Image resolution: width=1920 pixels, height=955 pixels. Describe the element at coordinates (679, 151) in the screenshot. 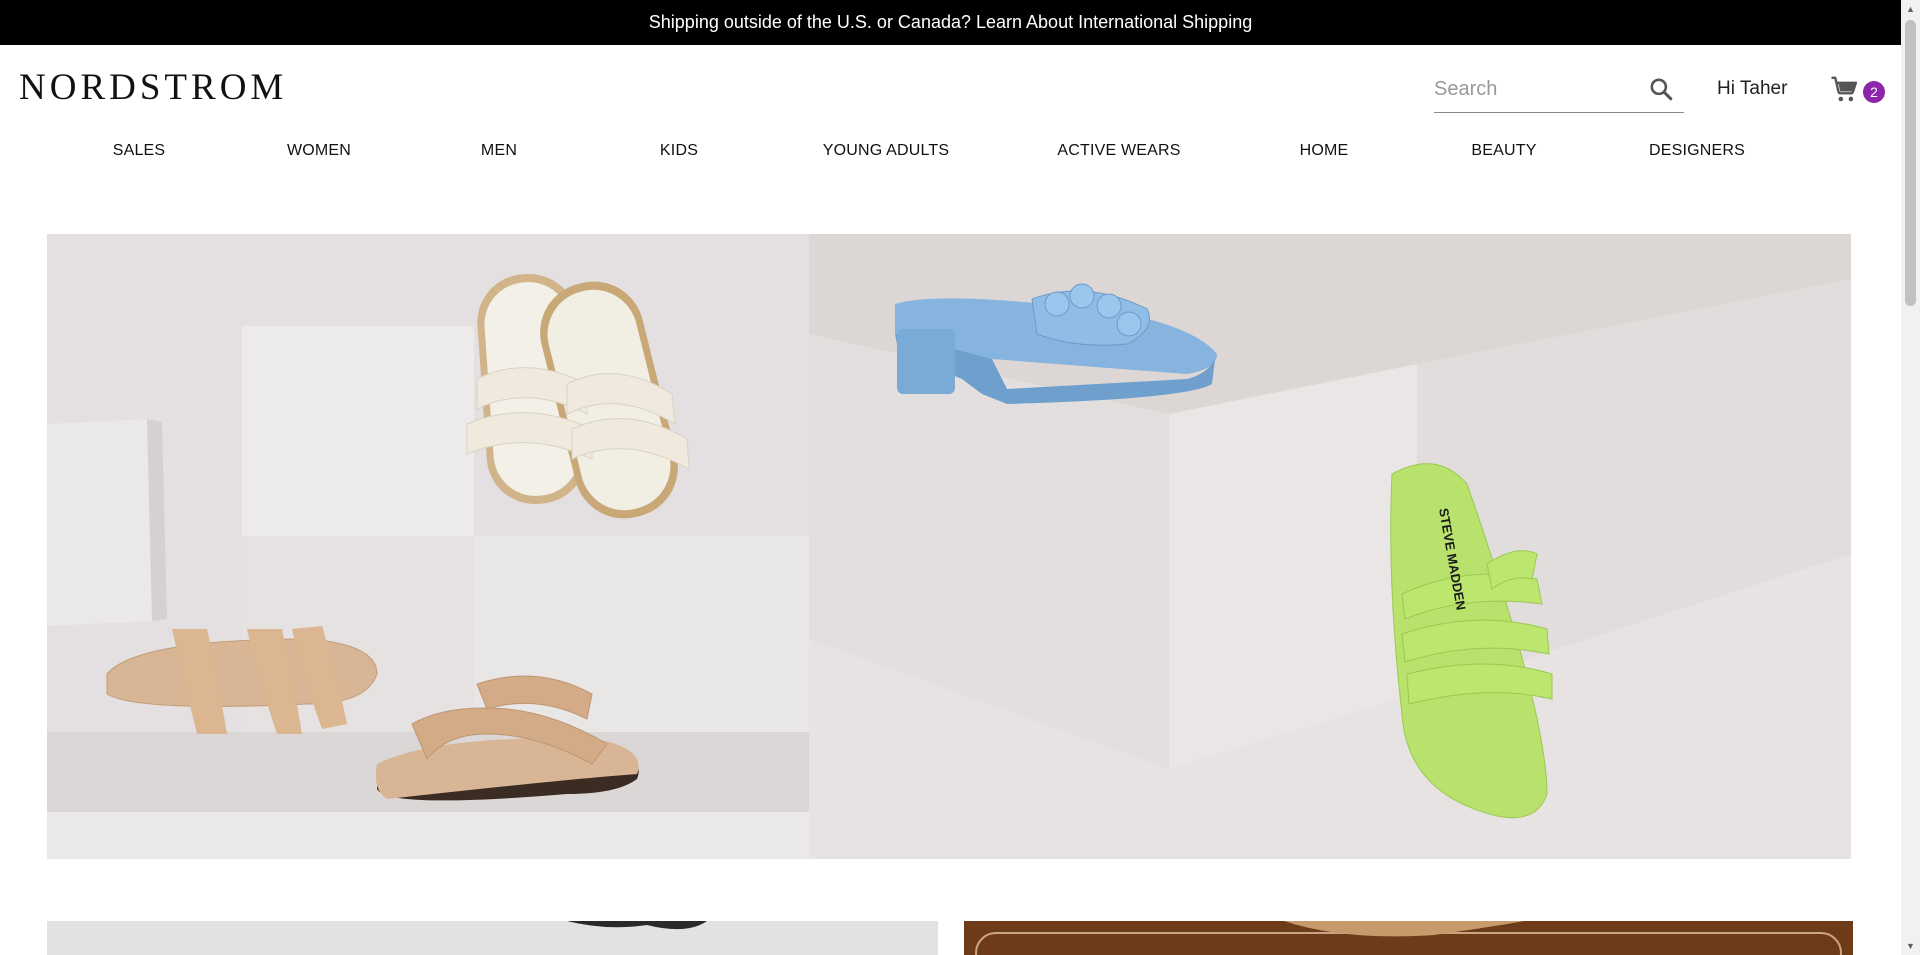

I see `nav-item-kids: KIDS` at that location.